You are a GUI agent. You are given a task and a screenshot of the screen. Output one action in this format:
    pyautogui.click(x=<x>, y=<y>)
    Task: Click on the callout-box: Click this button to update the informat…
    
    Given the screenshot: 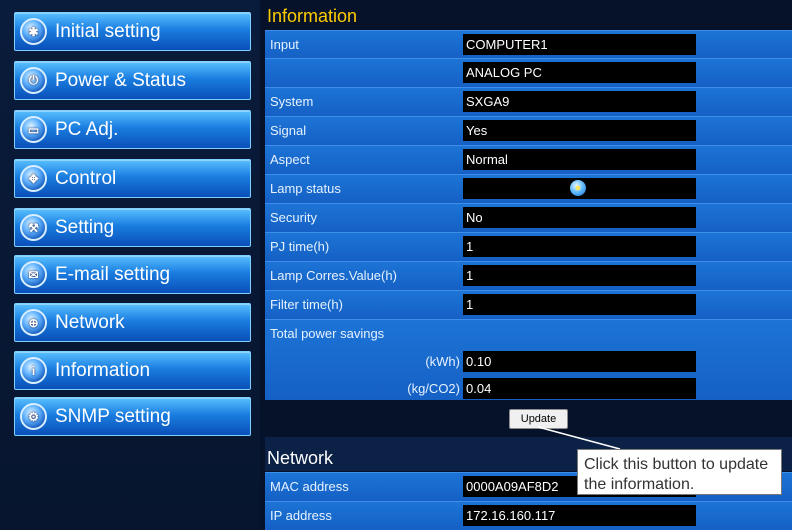 What is the action you would take?
    pyautogui.click(x=679, y=472)
    